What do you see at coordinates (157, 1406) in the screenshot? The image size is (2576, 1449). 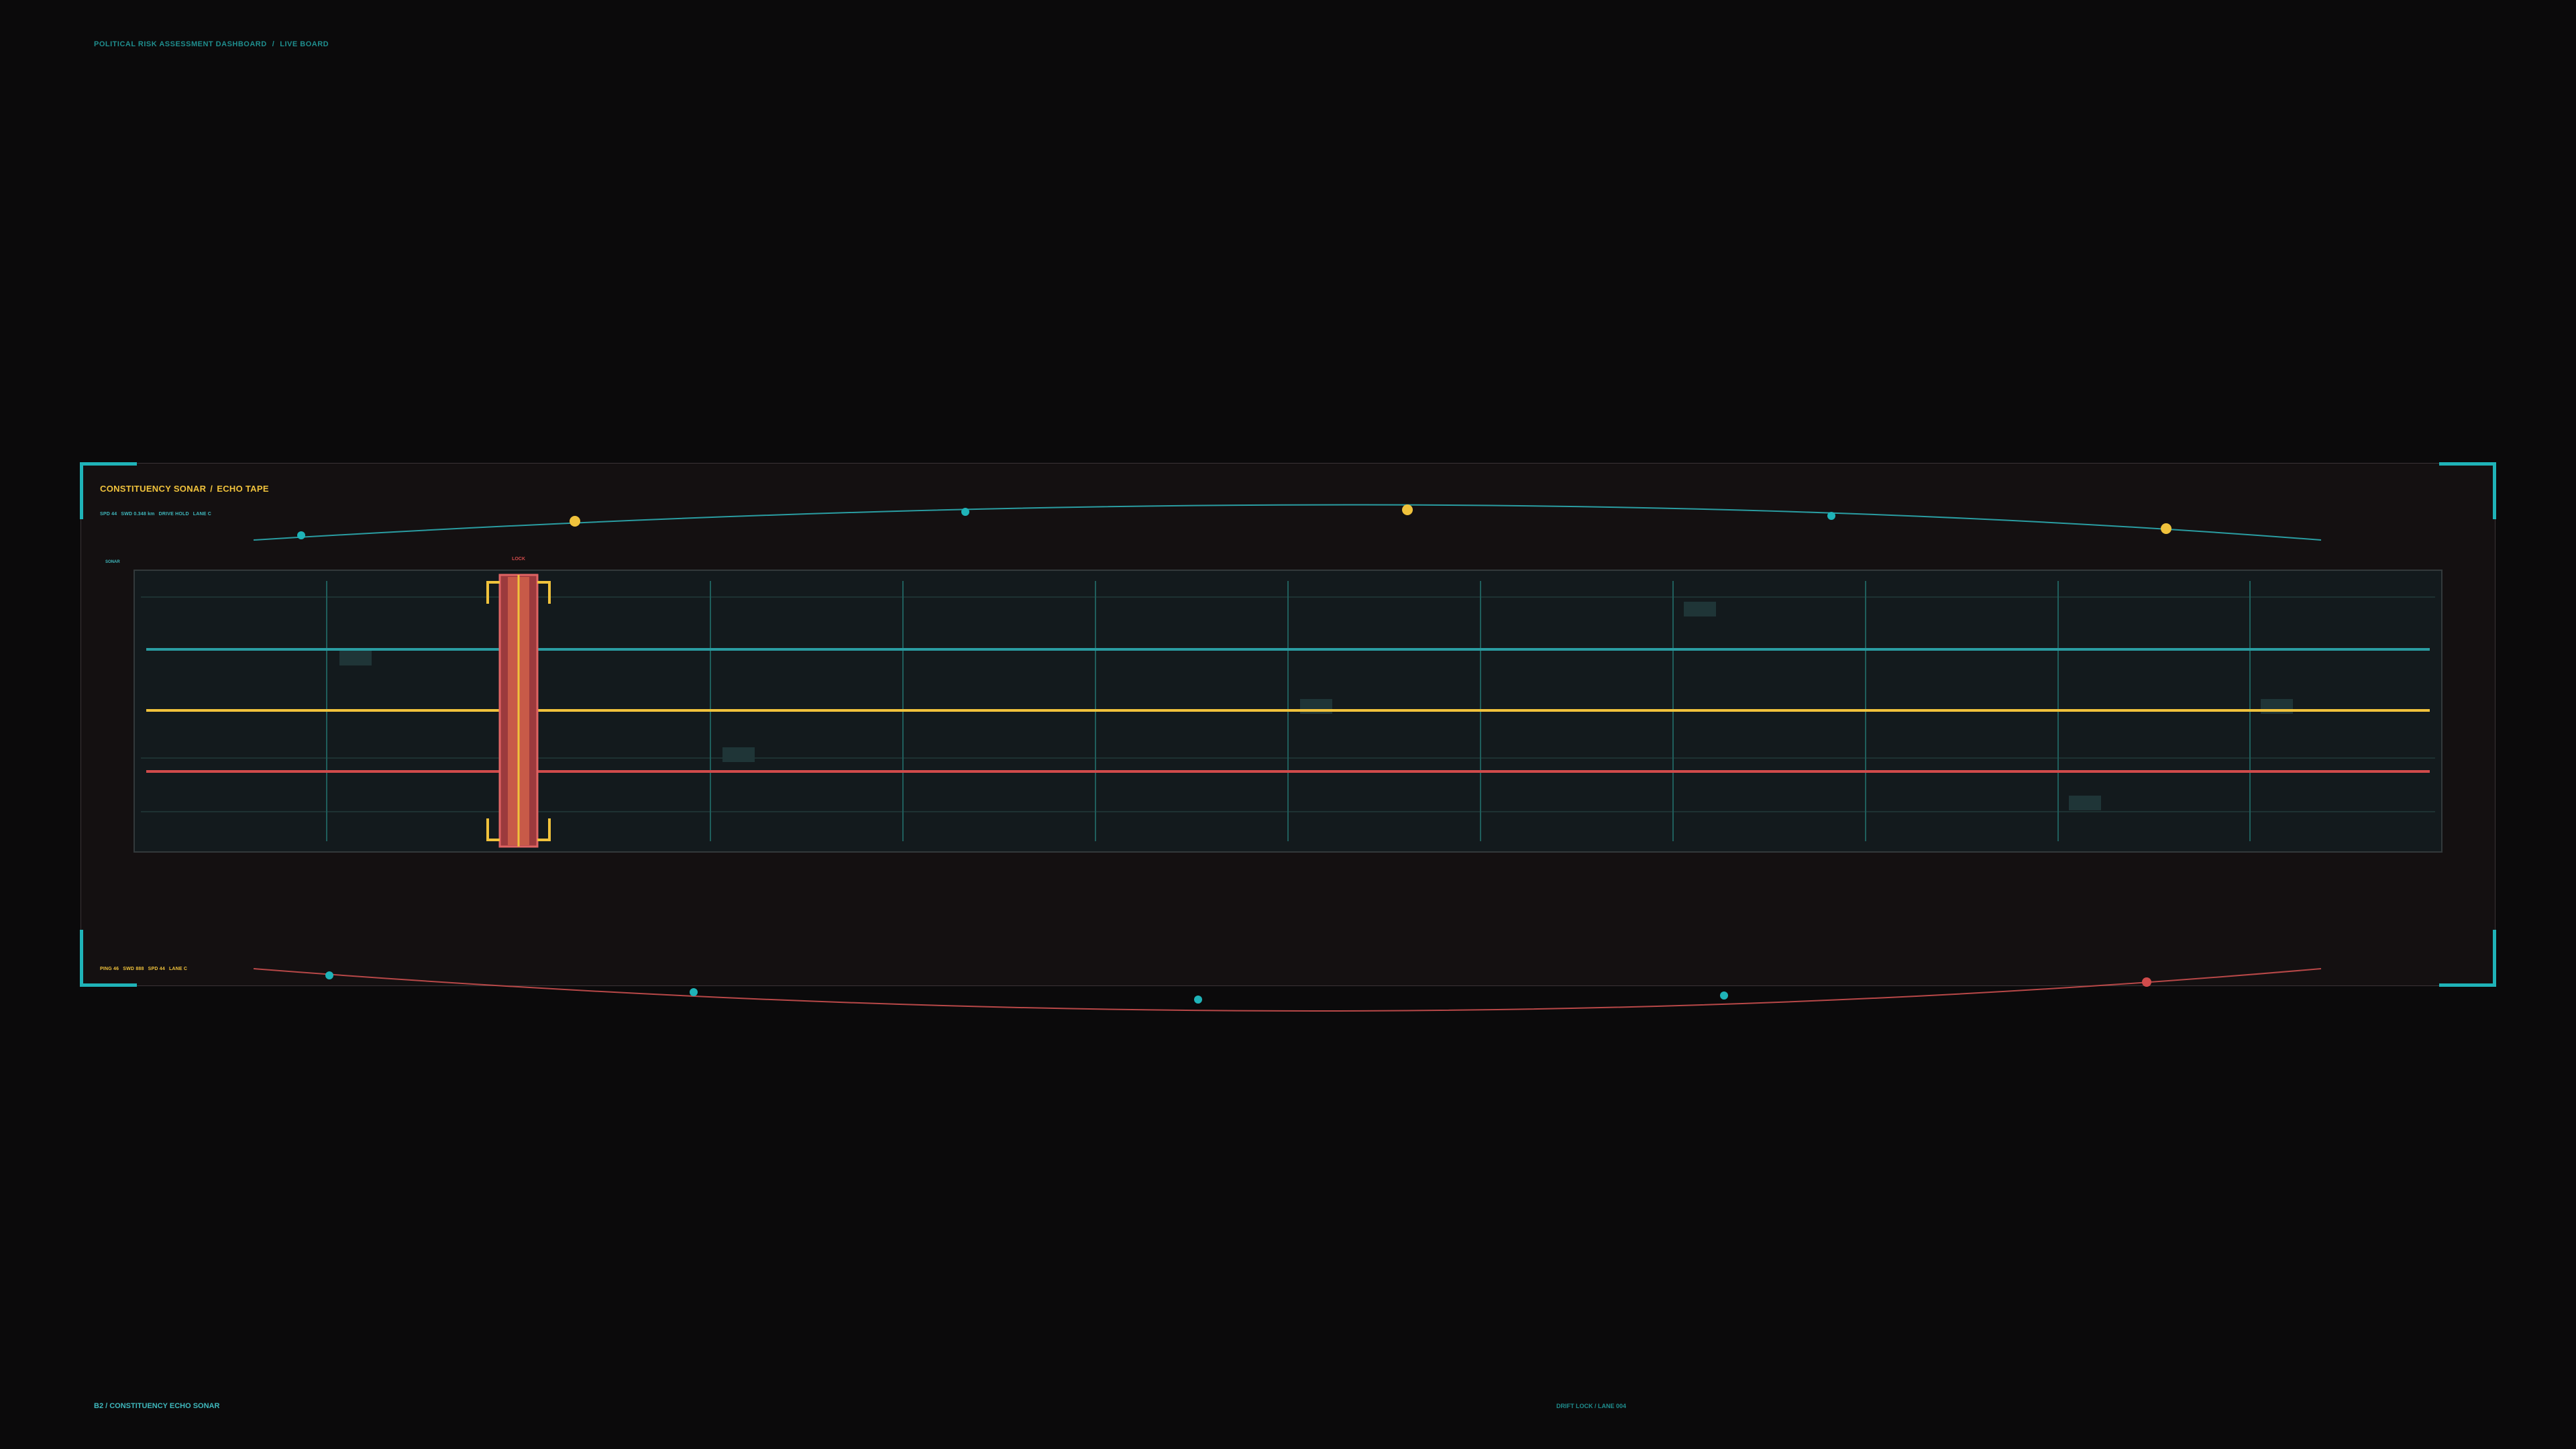 I see `footer-section-label: B2 / CONSTITUENCY ECHO SONAR` at bounding box center [157, 1406].